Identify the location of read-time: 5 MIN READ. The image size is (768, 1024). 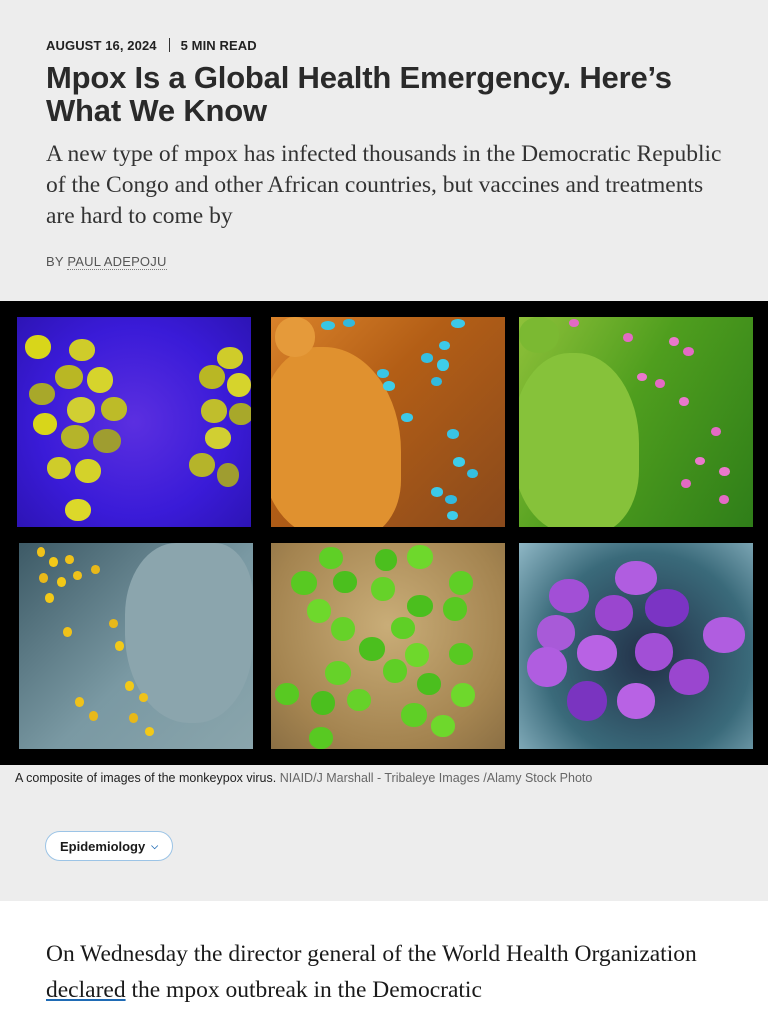
(218, 45).